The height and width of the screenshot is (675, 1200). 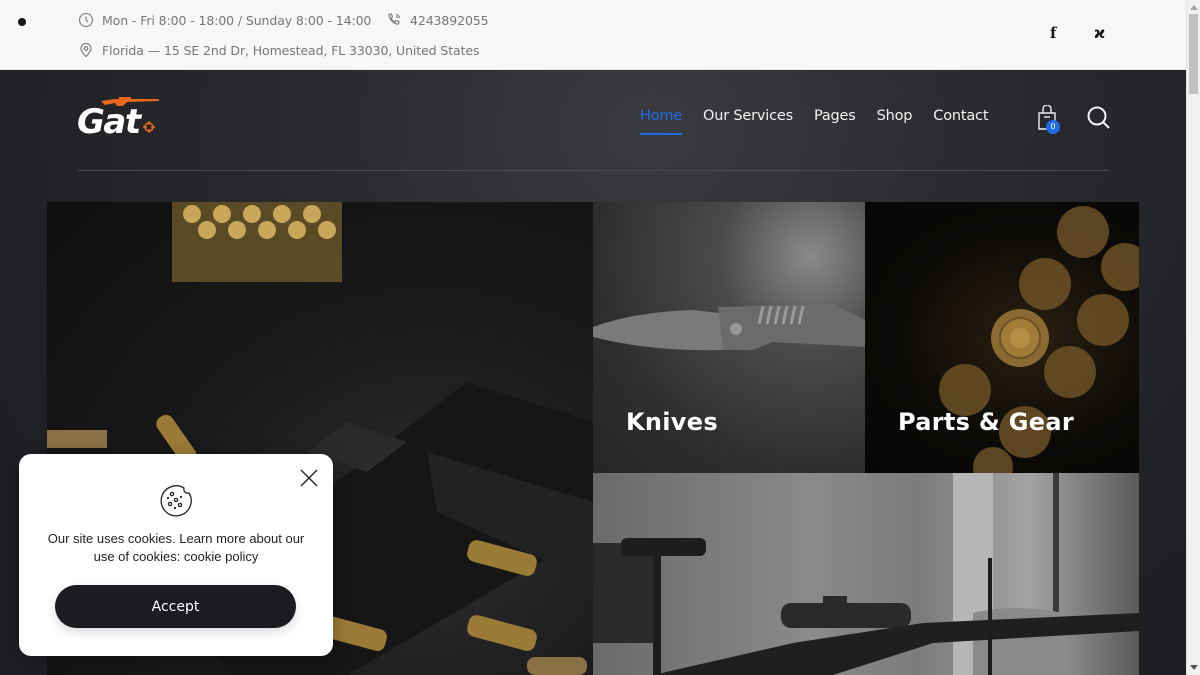 I want to click on nav-home: Home, so click(x=661, y=121).